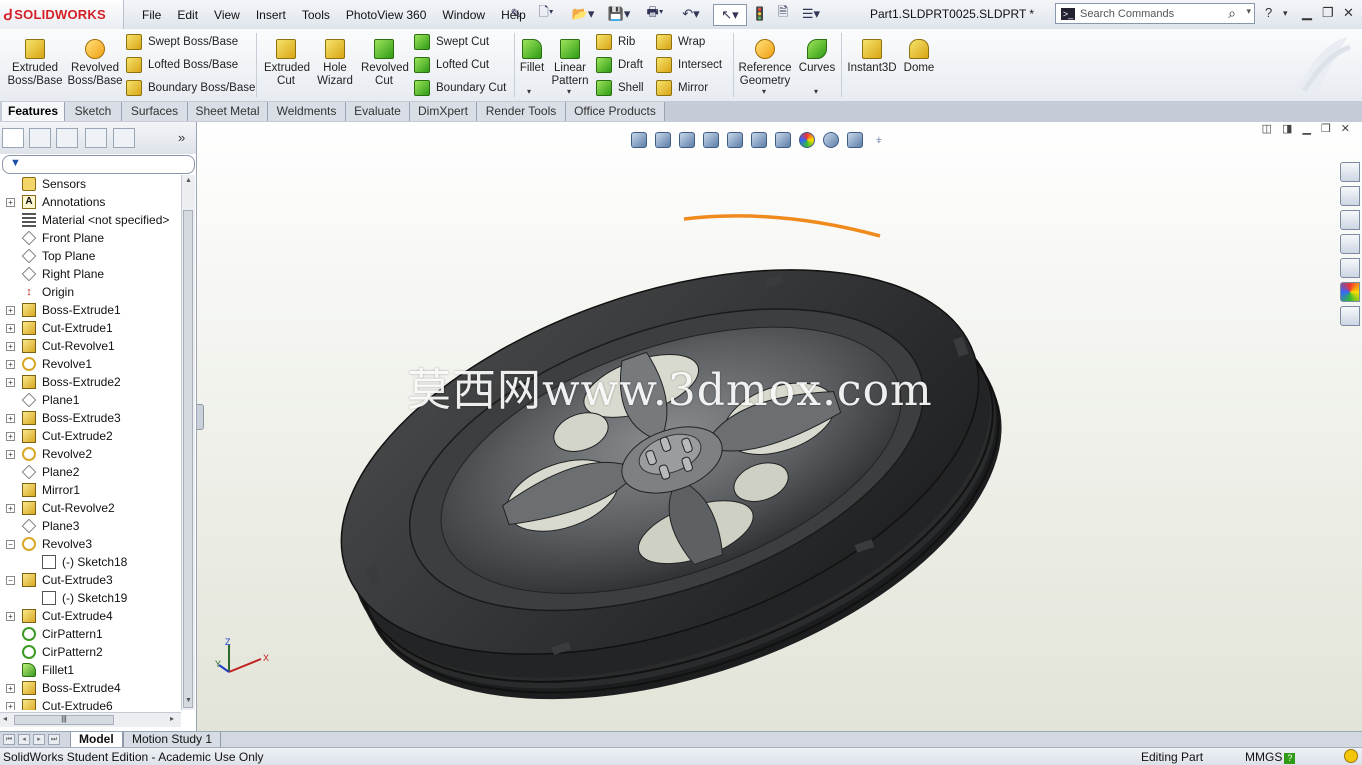 Image resolution: width=1362 pixels, height=765 pixels. I want to click on scroll-up-icon: ▲, so click(188, 180).